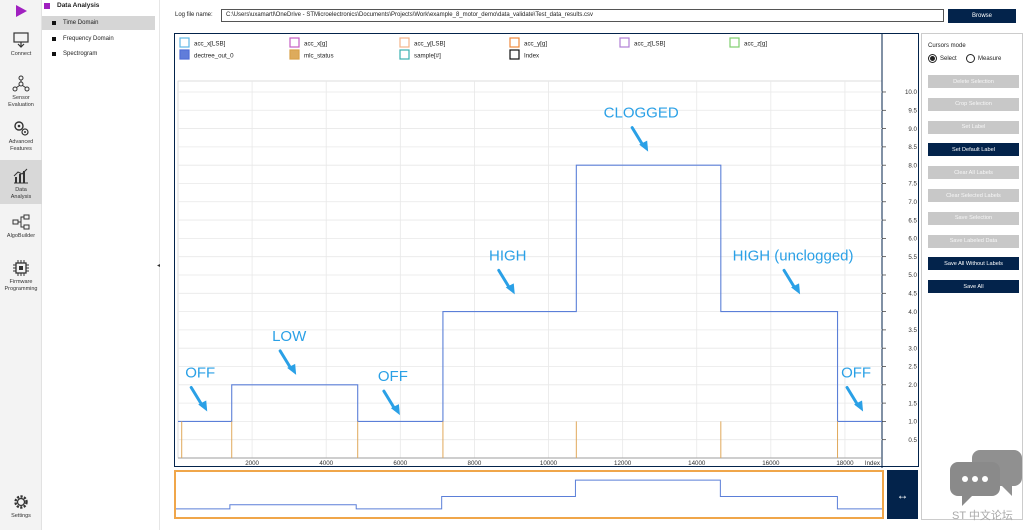 The width and height of the screenshot is (1029, 530). I want to click on rail-item-algobuilder: AlgoBuilder, so click(21, 229).